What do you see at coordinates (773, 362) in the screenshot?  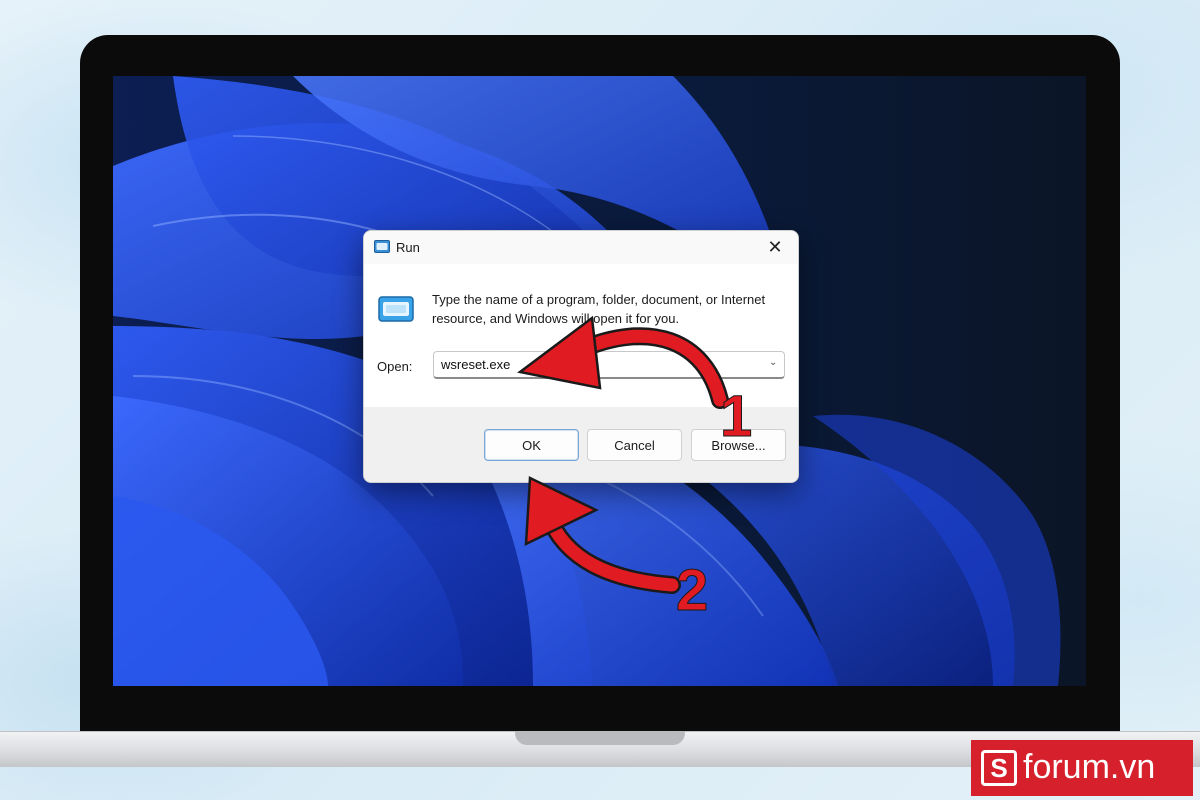 I see `chevron-down-icon: ⌄` at bounding box center [773, 362].